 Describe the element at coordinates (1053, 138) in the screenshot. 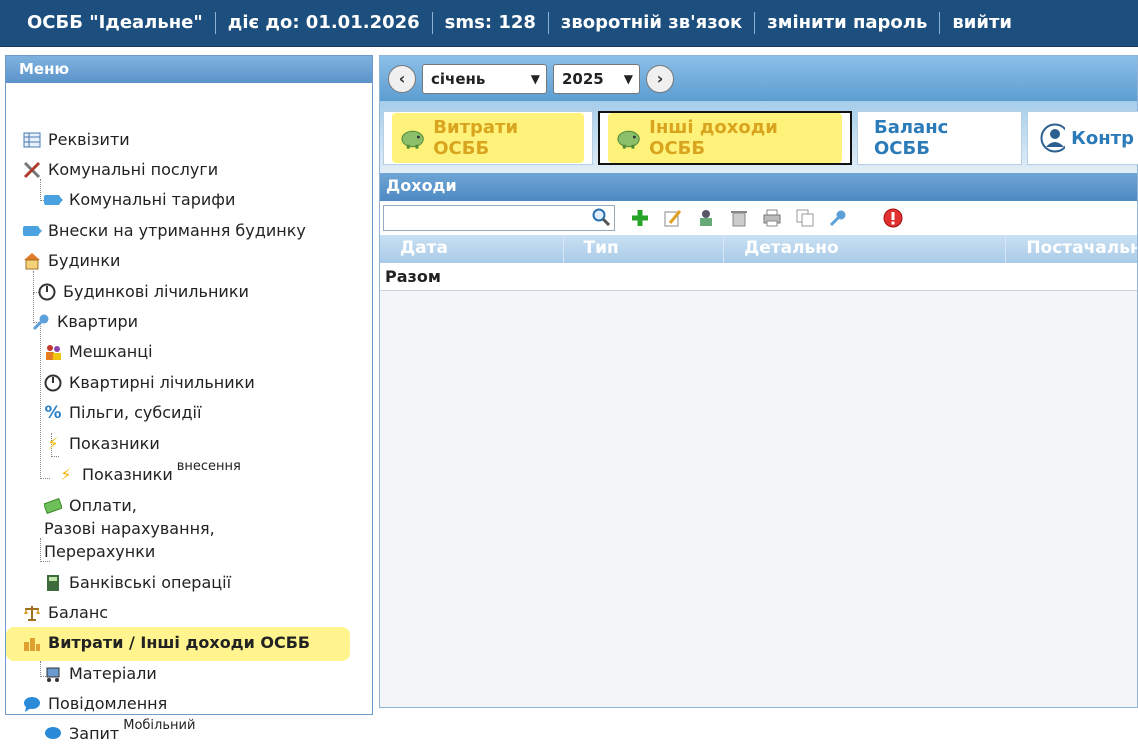

I see `user-avatar-icon` at that location.